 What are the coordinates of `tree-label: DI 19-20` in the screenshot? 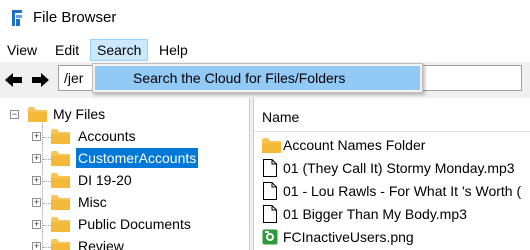 It's located at (105, 180).